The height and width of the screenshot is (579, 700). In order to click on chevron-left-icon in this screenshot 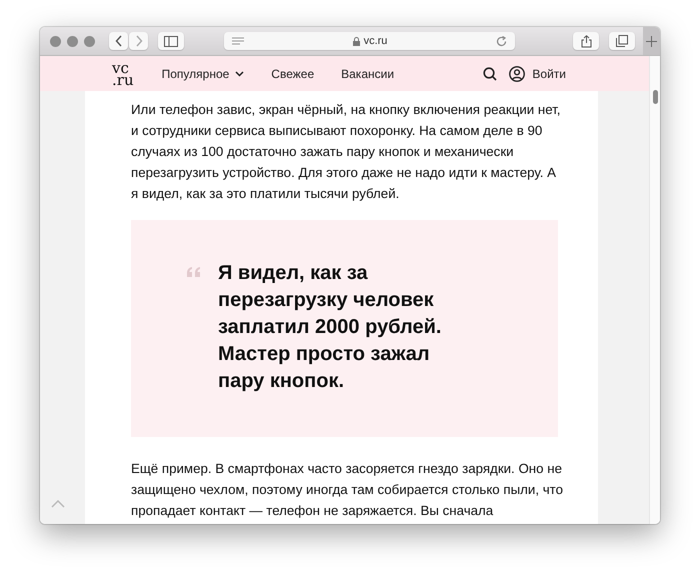, I will do `click(118, 41)`.